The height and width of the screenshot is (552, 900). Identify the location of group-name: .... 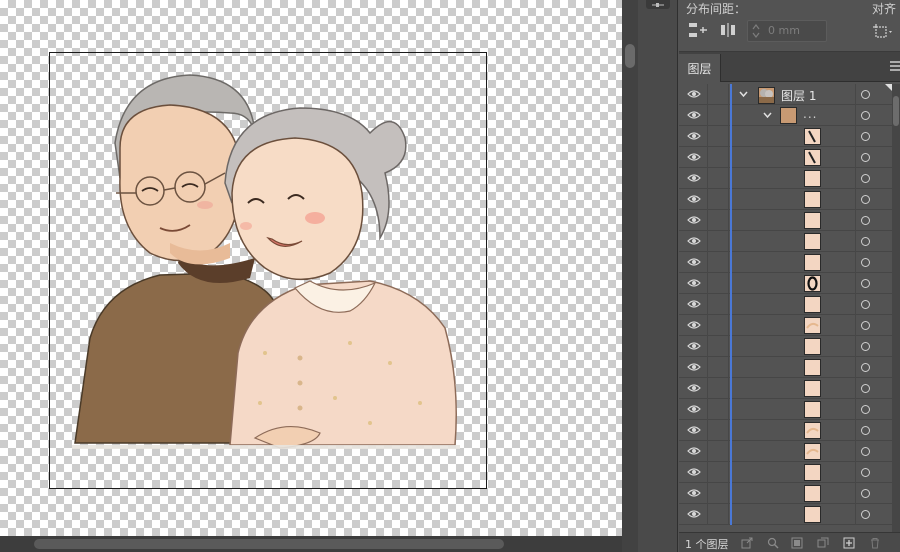
(810, 114).